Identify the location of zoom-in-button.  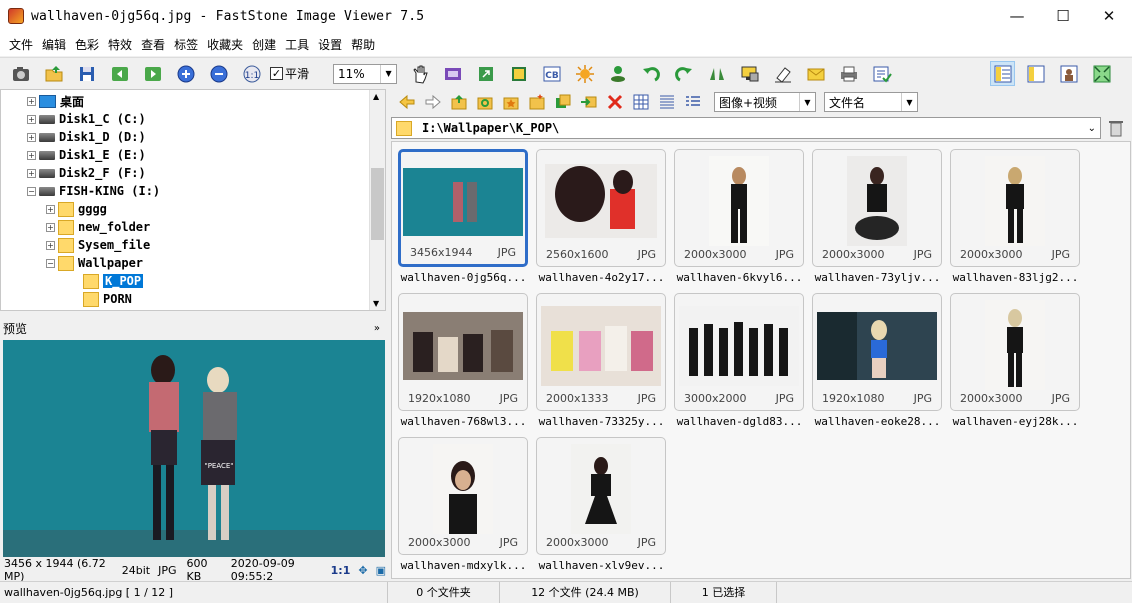
(185, 73).